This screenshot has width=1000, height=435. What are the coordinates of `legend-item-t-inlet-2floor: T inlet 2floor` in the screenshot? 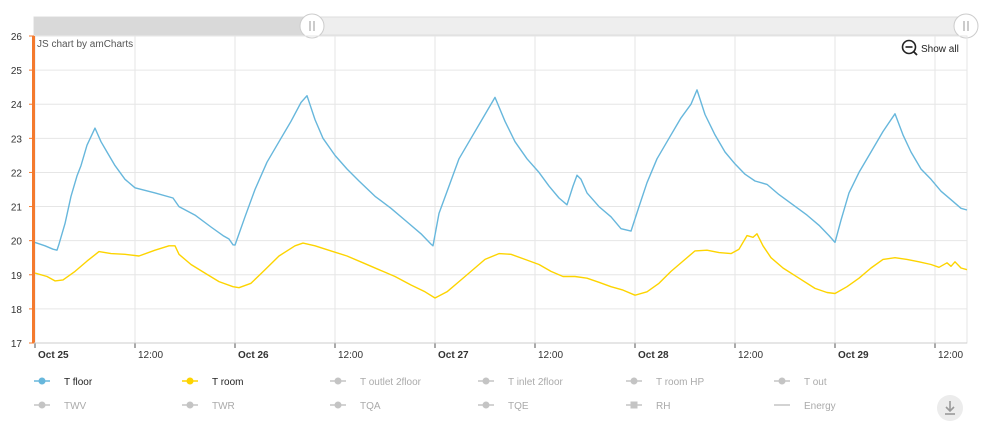 It's located at (521, 382).